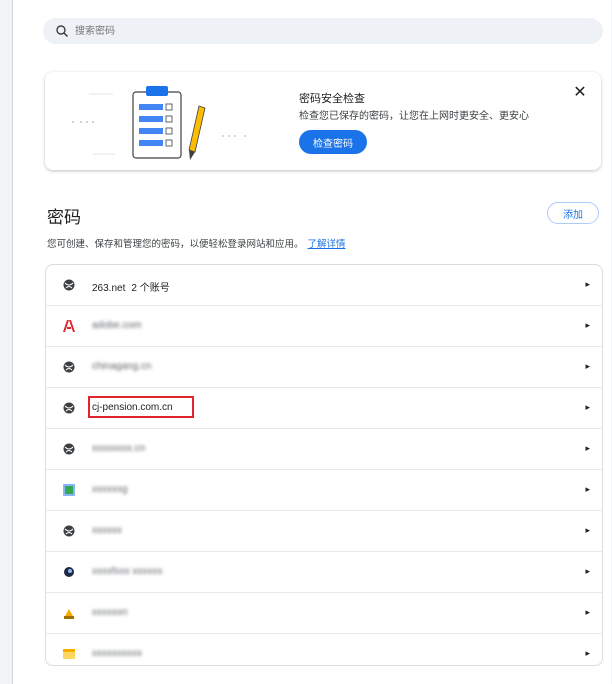 Image resolution: width=612 pixels, height=684 pixels. I want to click on passwords-description-text: 您可创建、保存和管理您的密码，以便轻松登录网站和应用。, so click(175, 244).